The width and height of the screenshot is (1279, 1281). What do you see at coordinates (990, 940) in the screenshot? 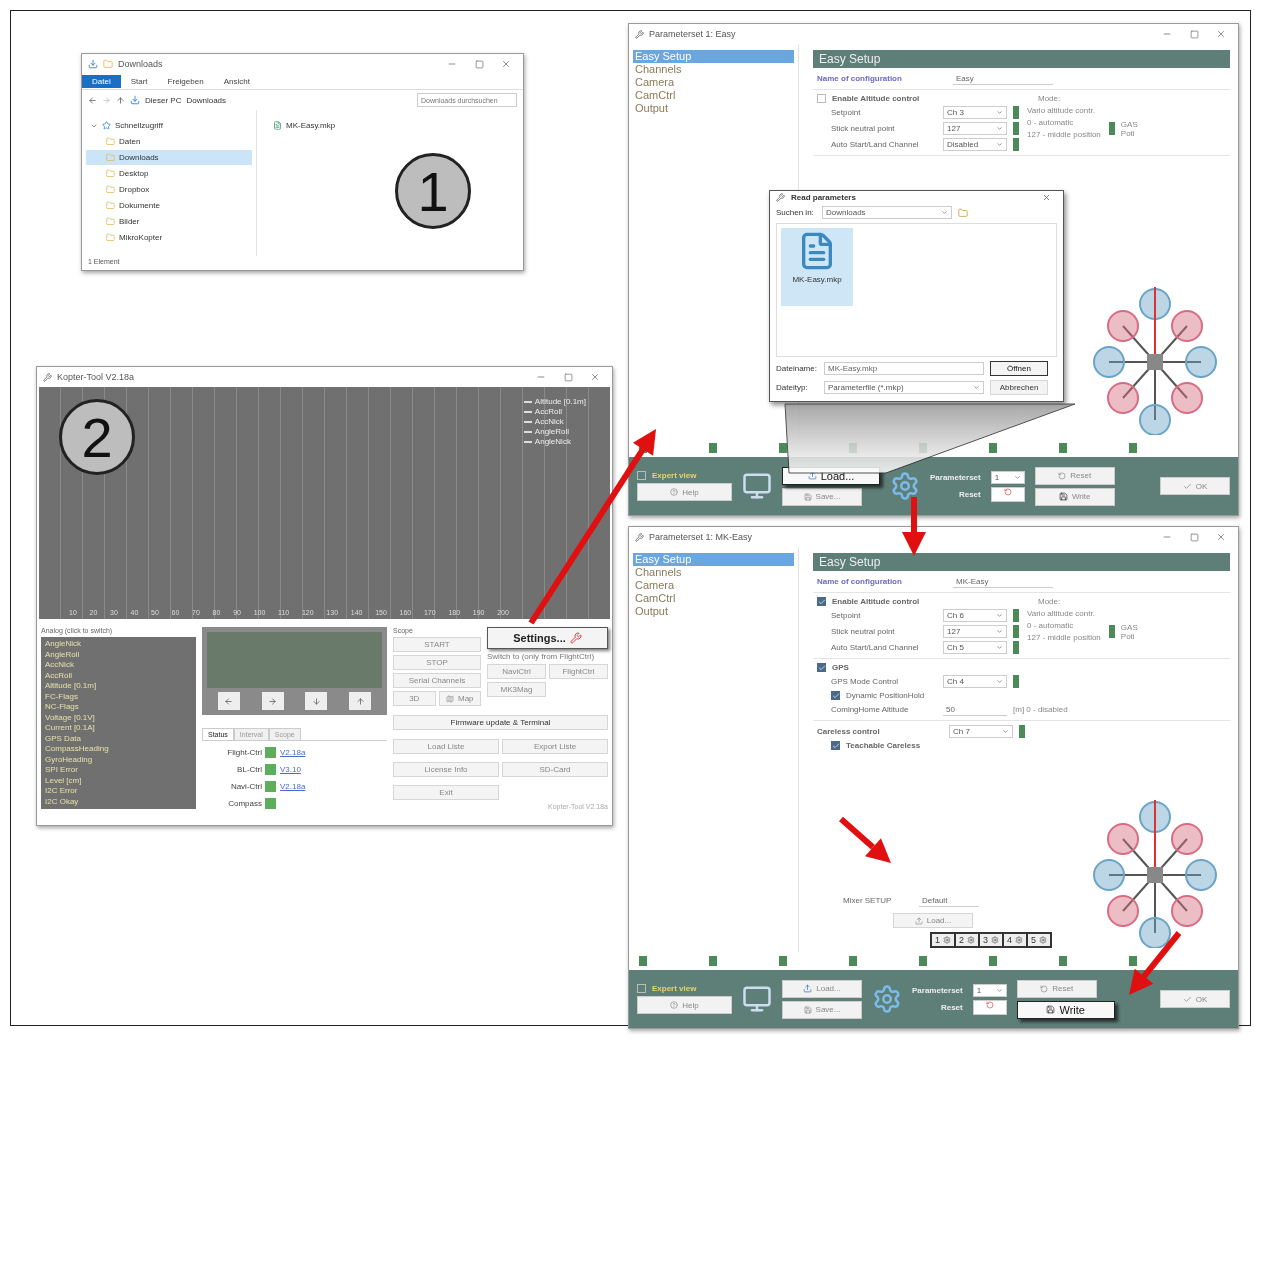
I see `parameterset-option: 3` at bounding box center [990, 940].